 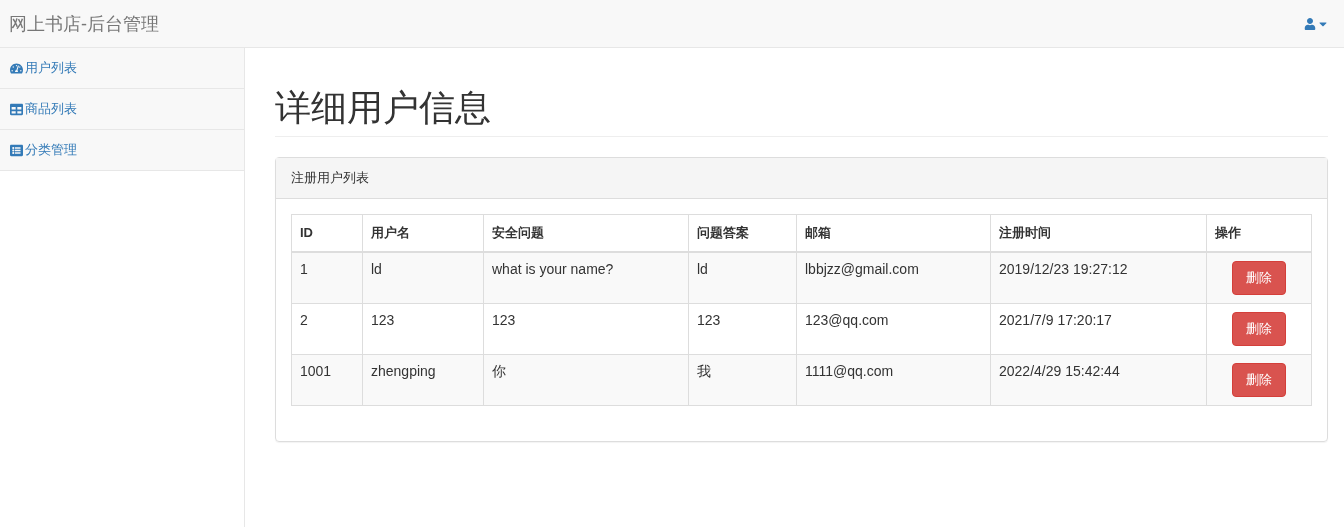 What do you see at coordinates (122, 150) in the screenshot?
I see `sidebar-item: 分类管理` at bounding box center [122, 150].